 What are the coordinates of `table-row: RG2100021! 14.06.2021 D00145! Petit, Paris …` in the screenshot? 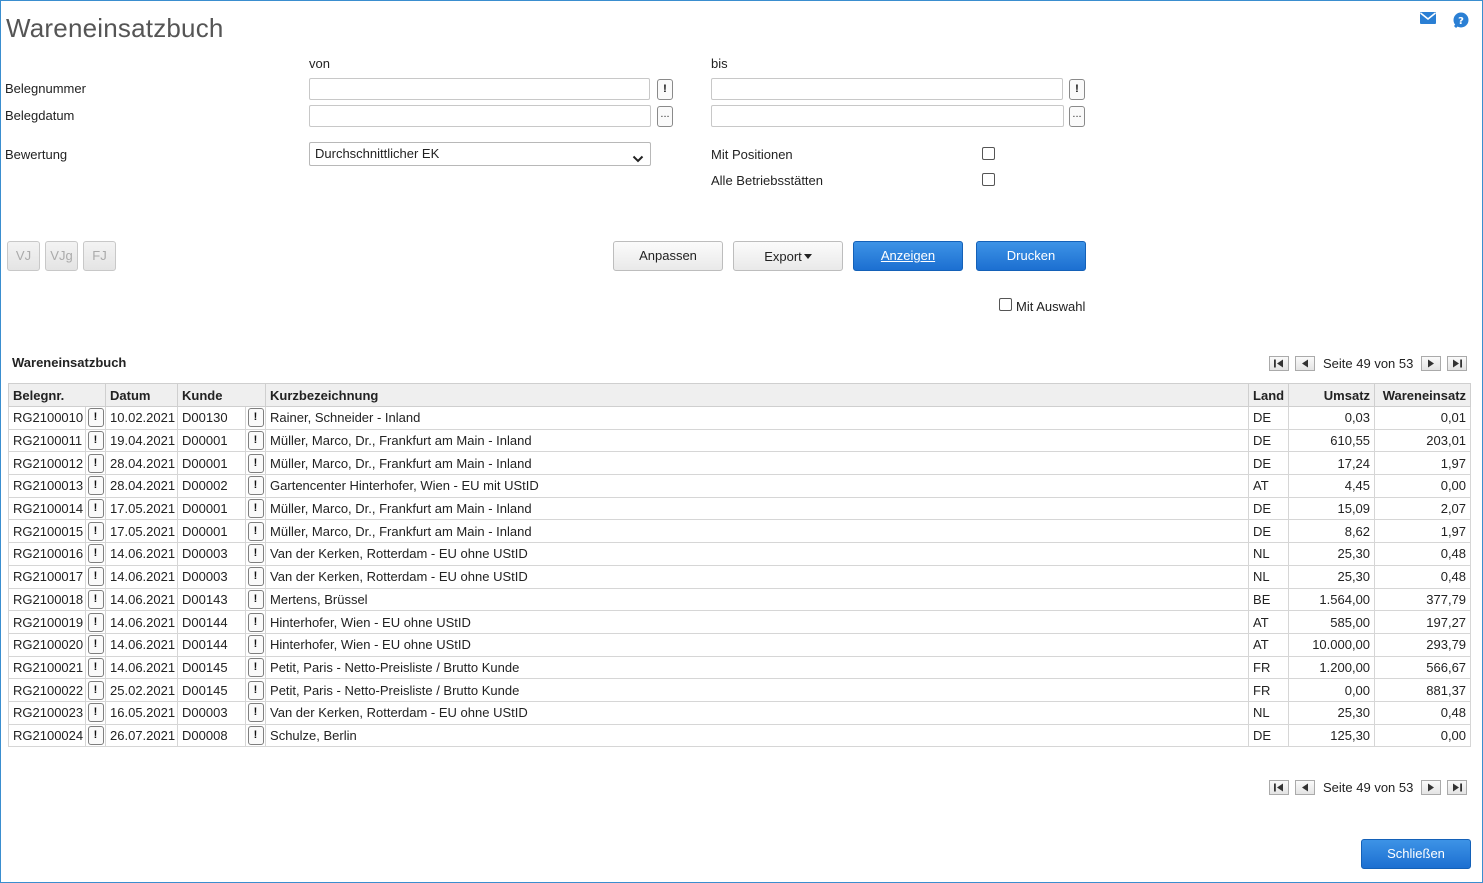 It's located at (740, 667).